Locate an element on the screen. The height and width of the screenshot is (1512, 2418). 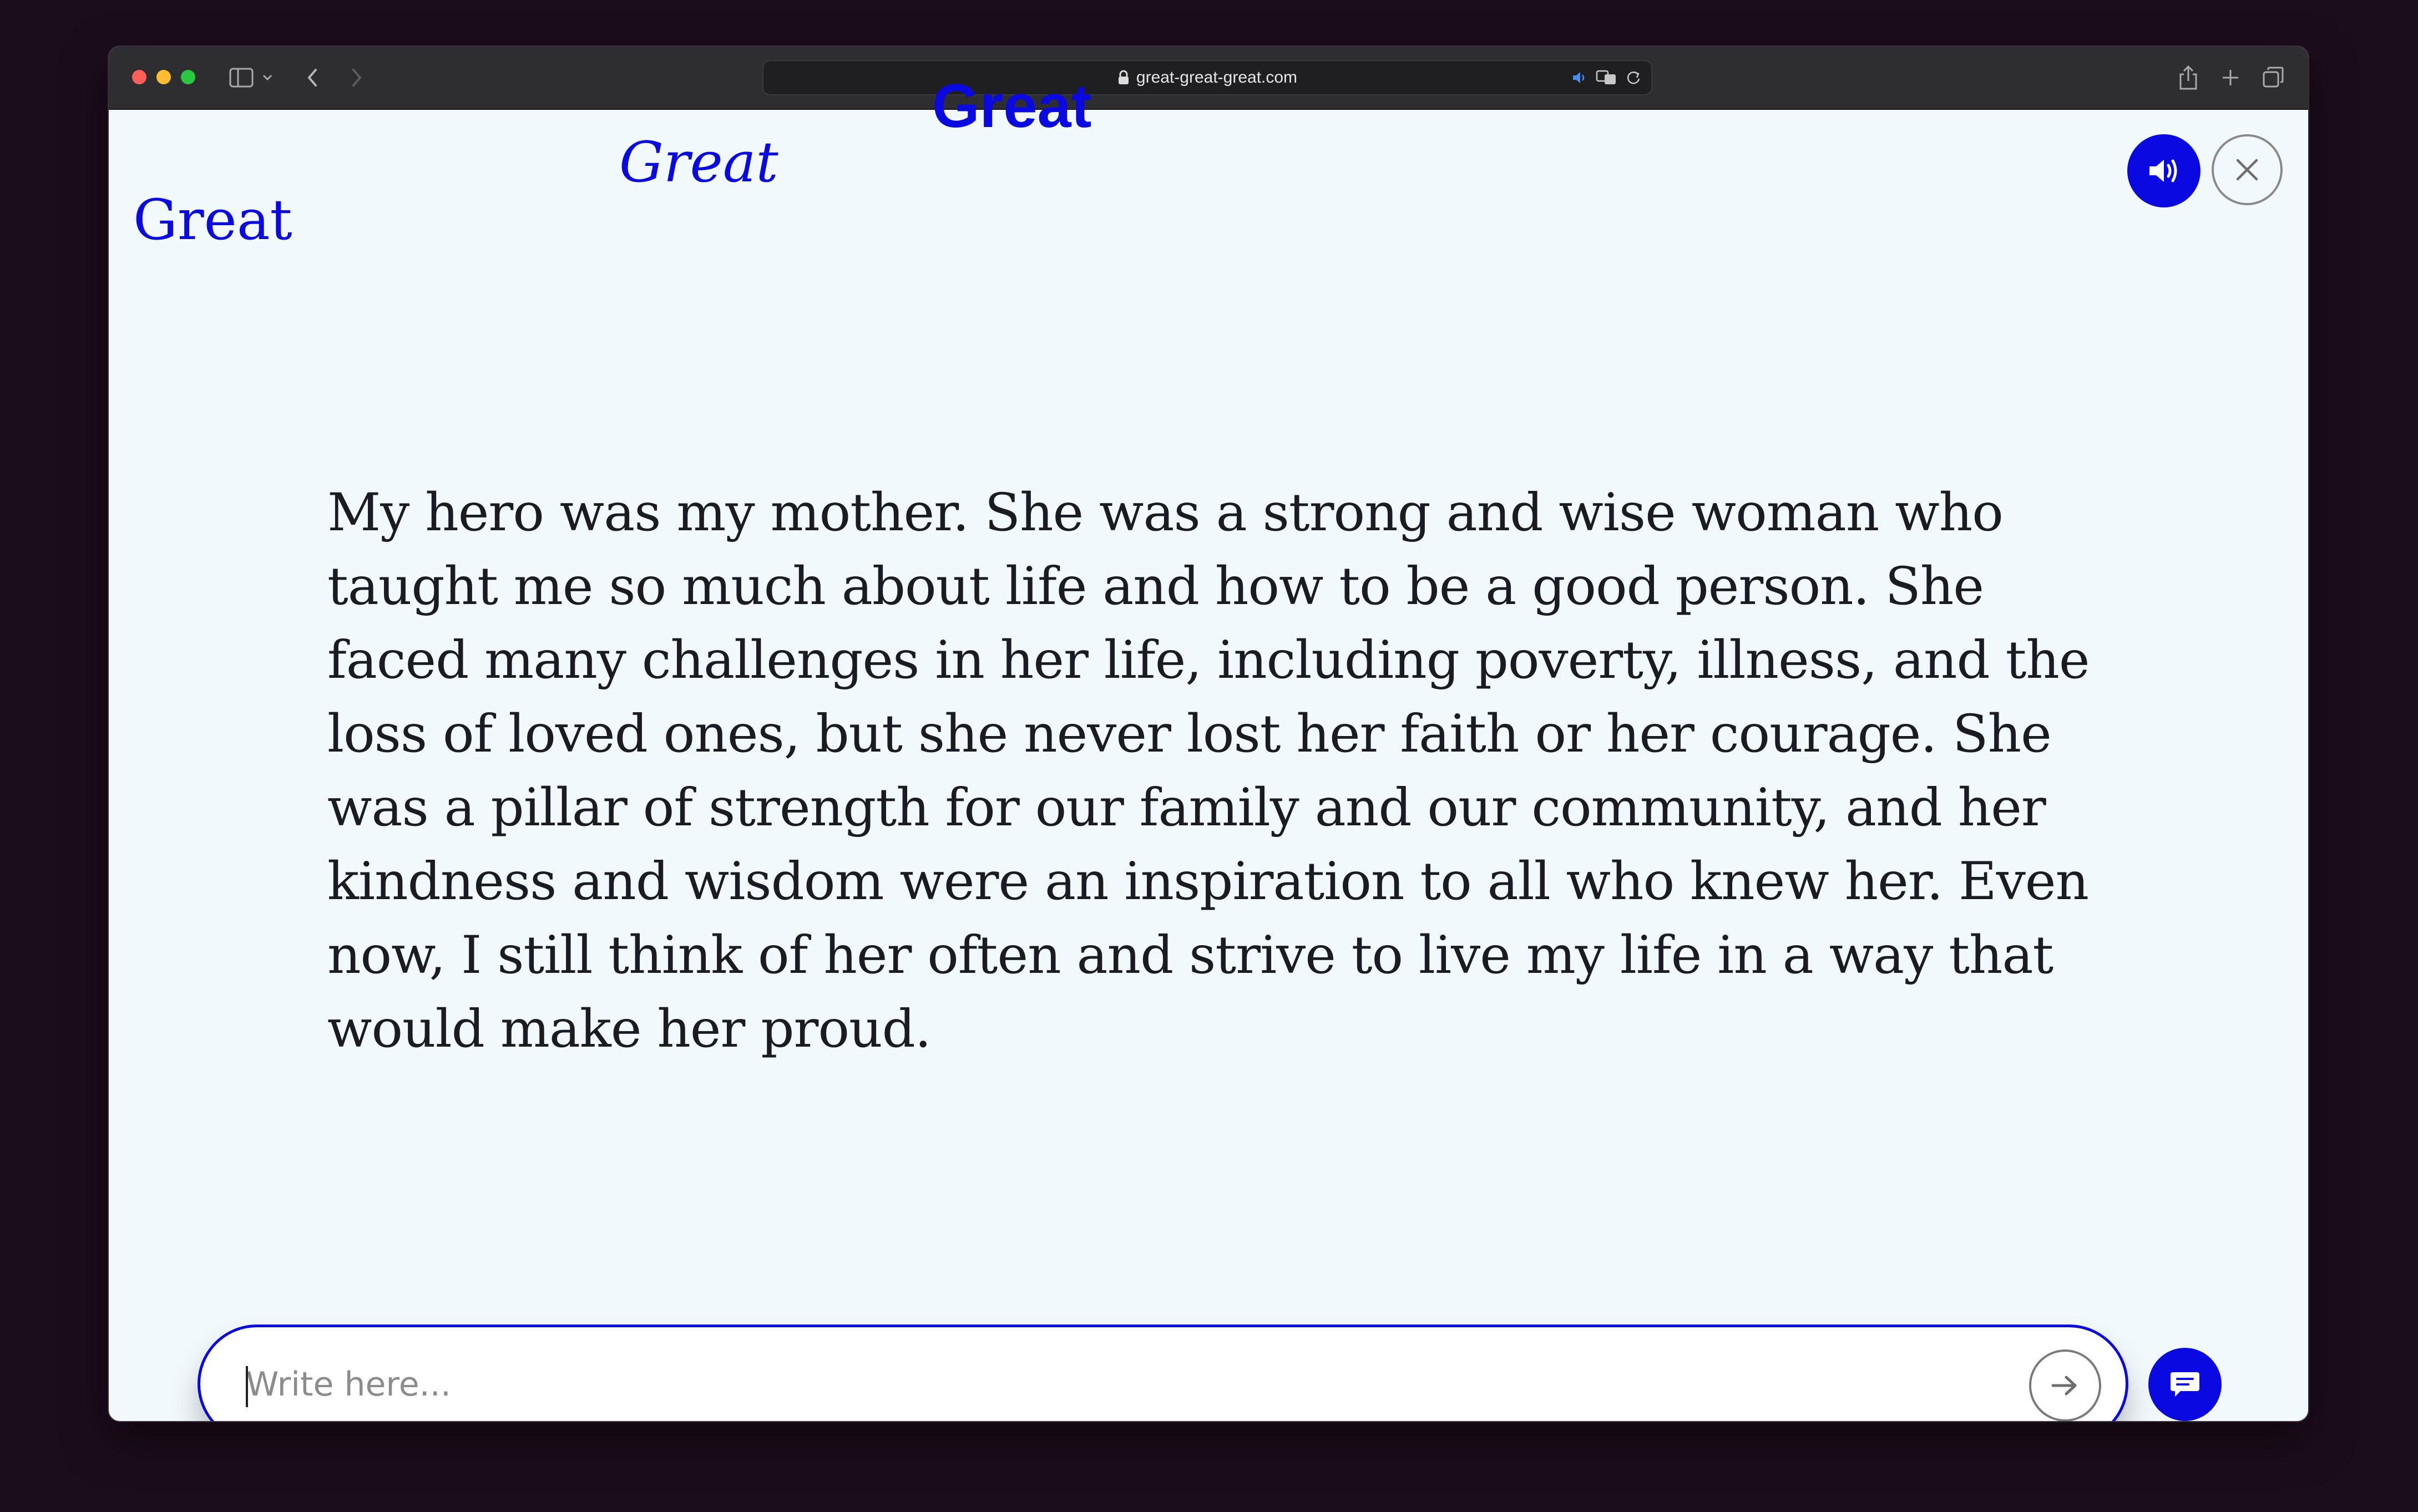
arrow-right-icon is located at coordinates (2064, 1386).